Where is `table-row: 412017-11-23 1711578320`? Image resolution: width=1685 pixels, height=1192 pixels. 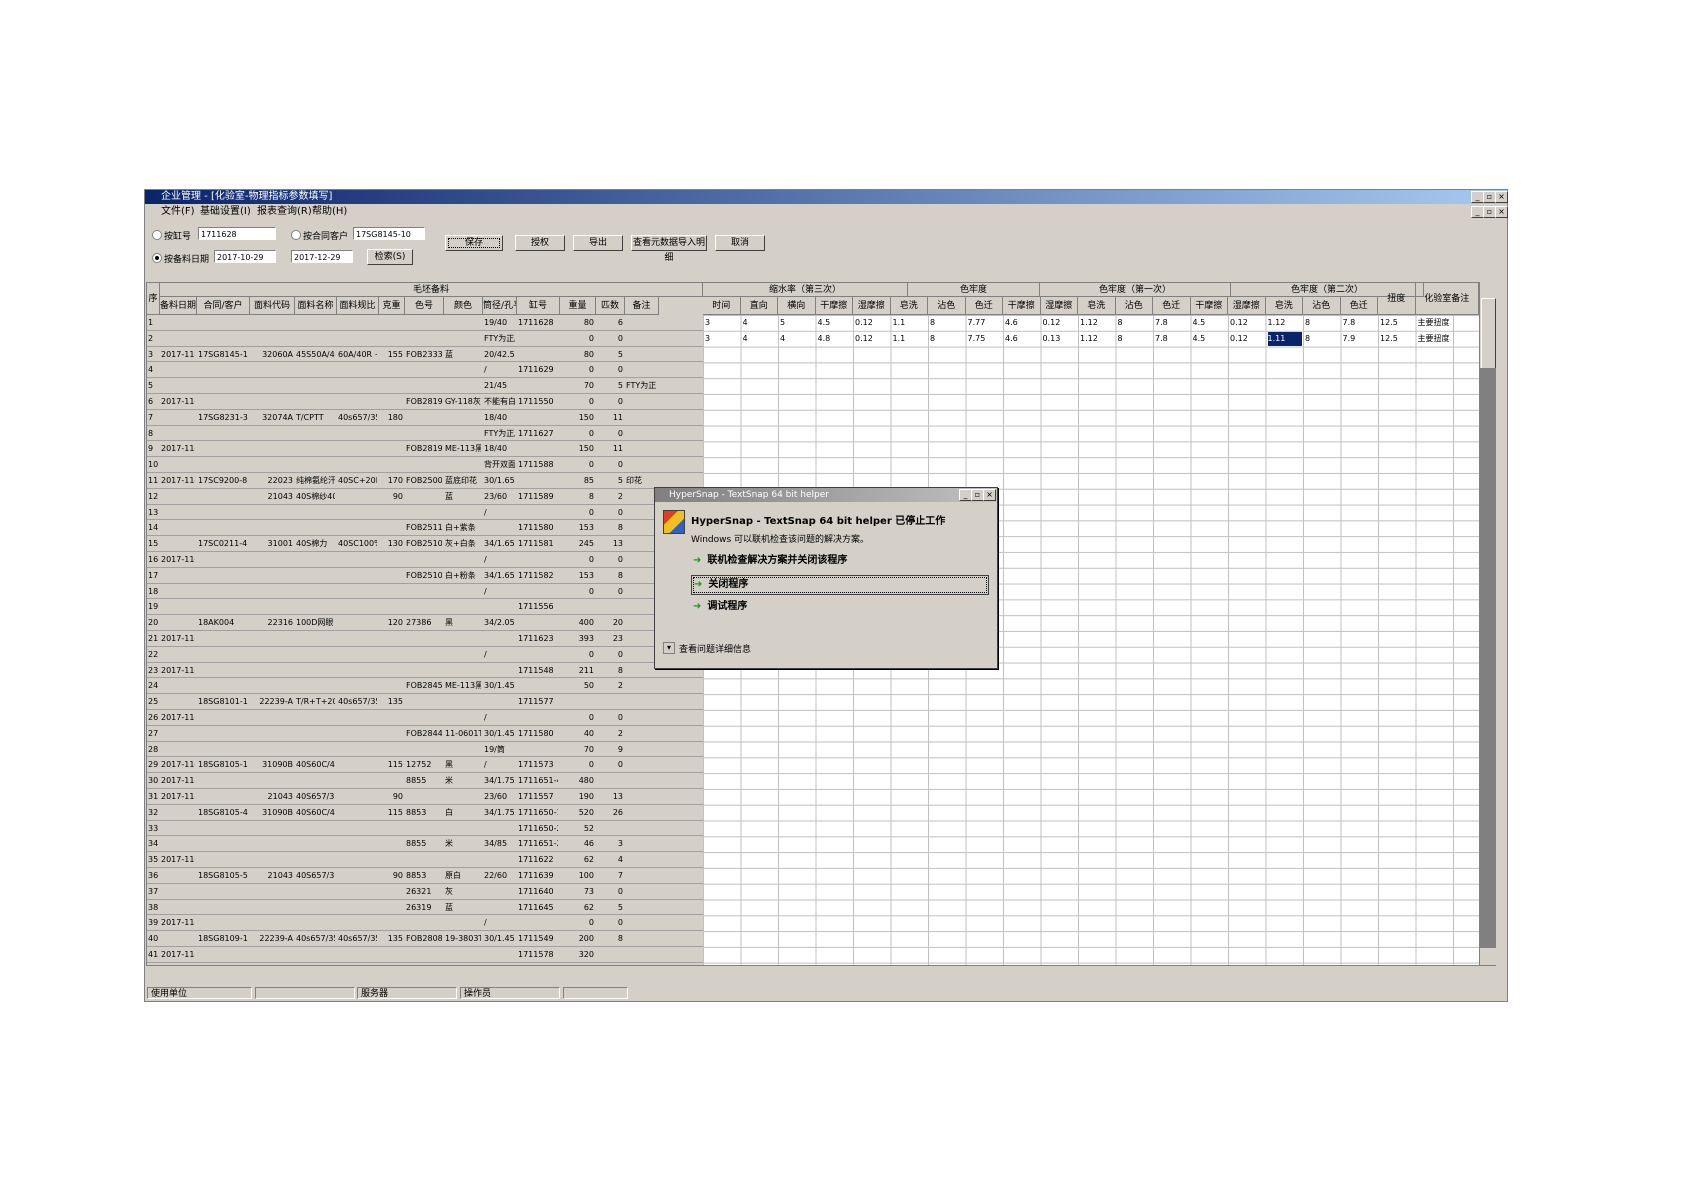
table-row: 412017-11-23 1711578320 is located at coordinates (425, 955).